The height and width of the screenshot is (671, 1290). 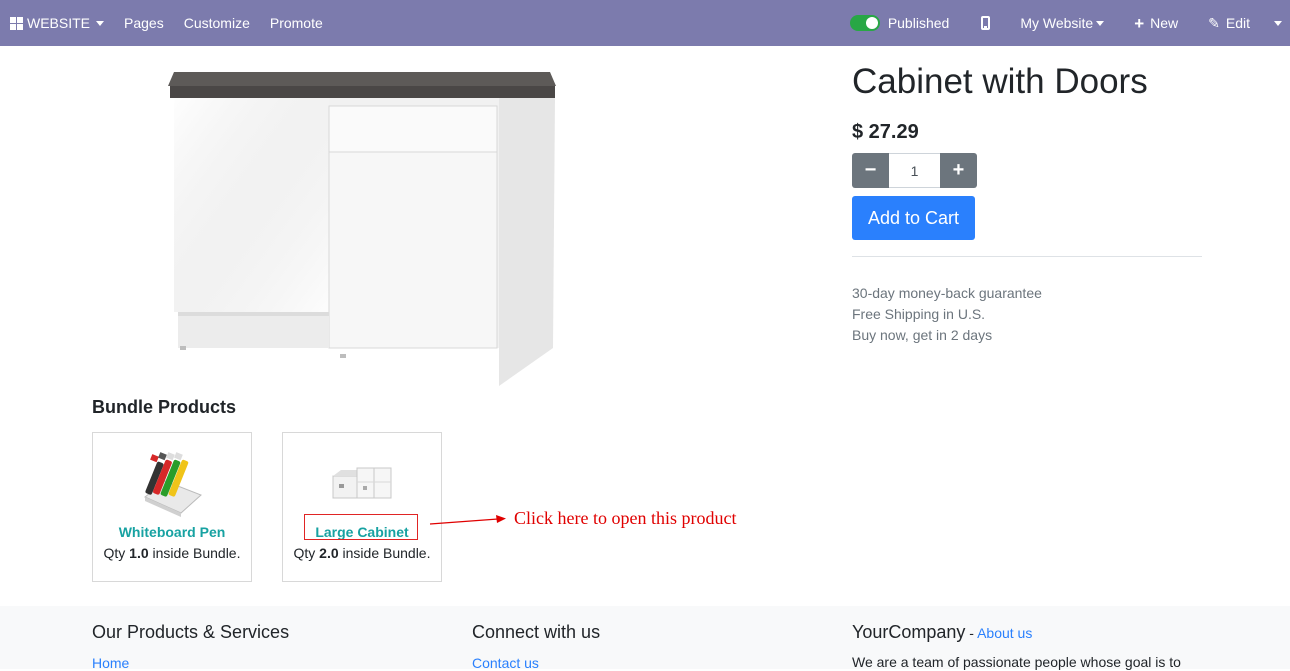 I want to click on minus-icon: −, so click(x=870, y=170).